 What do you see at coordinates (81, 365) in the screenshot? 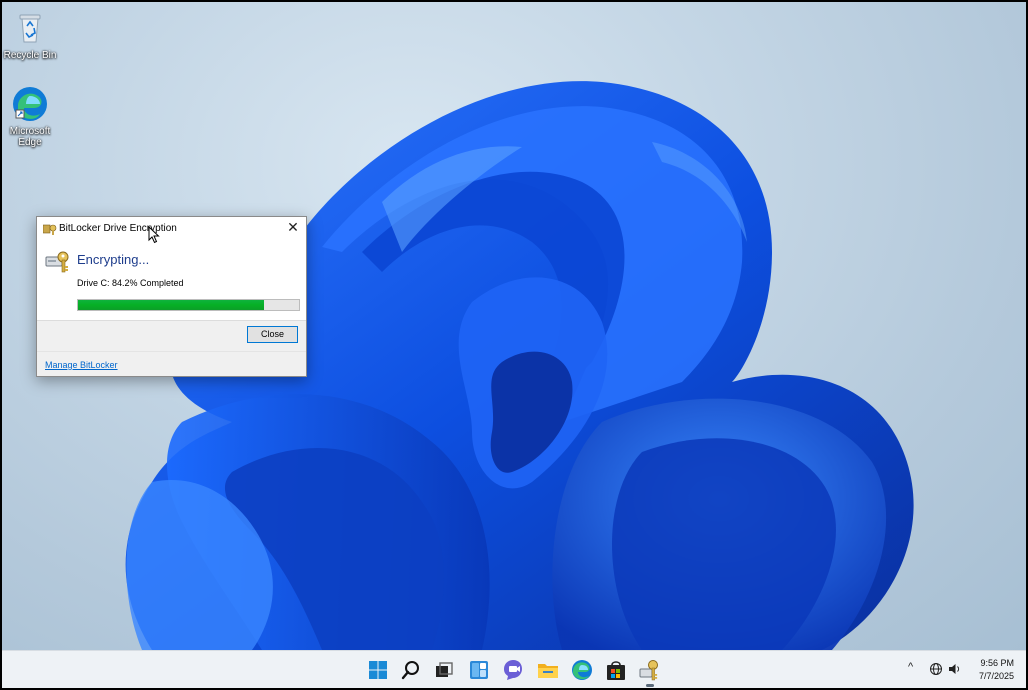
I see `manage-bitlocker-link: Manage BitLocker` at bounding box center [81, 365].